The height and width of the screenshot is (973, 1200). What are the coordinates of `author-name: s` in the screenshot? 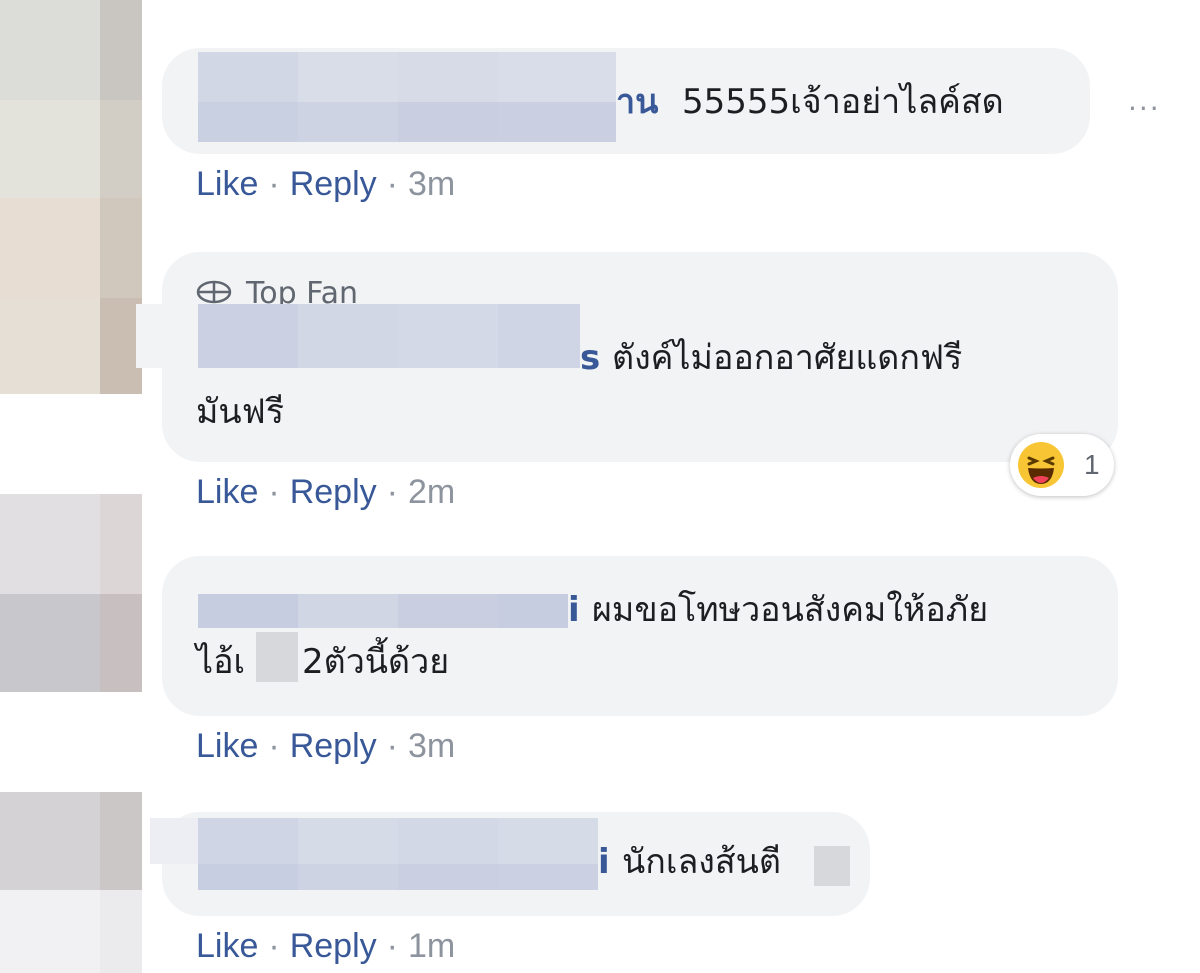 It's located at (590, 358).